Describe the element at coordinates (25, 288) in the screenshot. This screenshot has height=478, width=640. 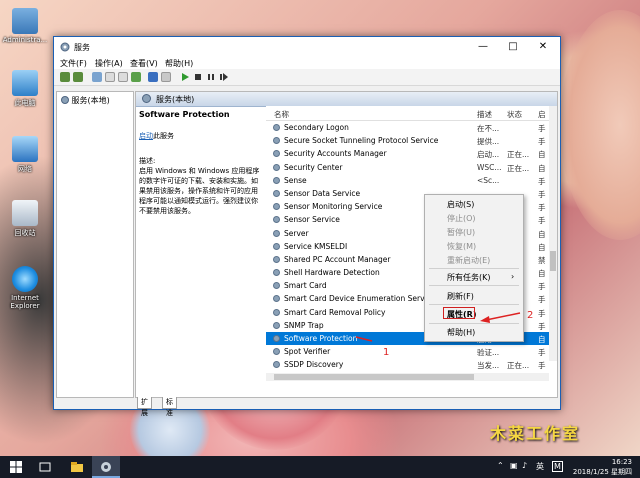
I see `desktop-icon-ie: Internet Explorer` at that location.